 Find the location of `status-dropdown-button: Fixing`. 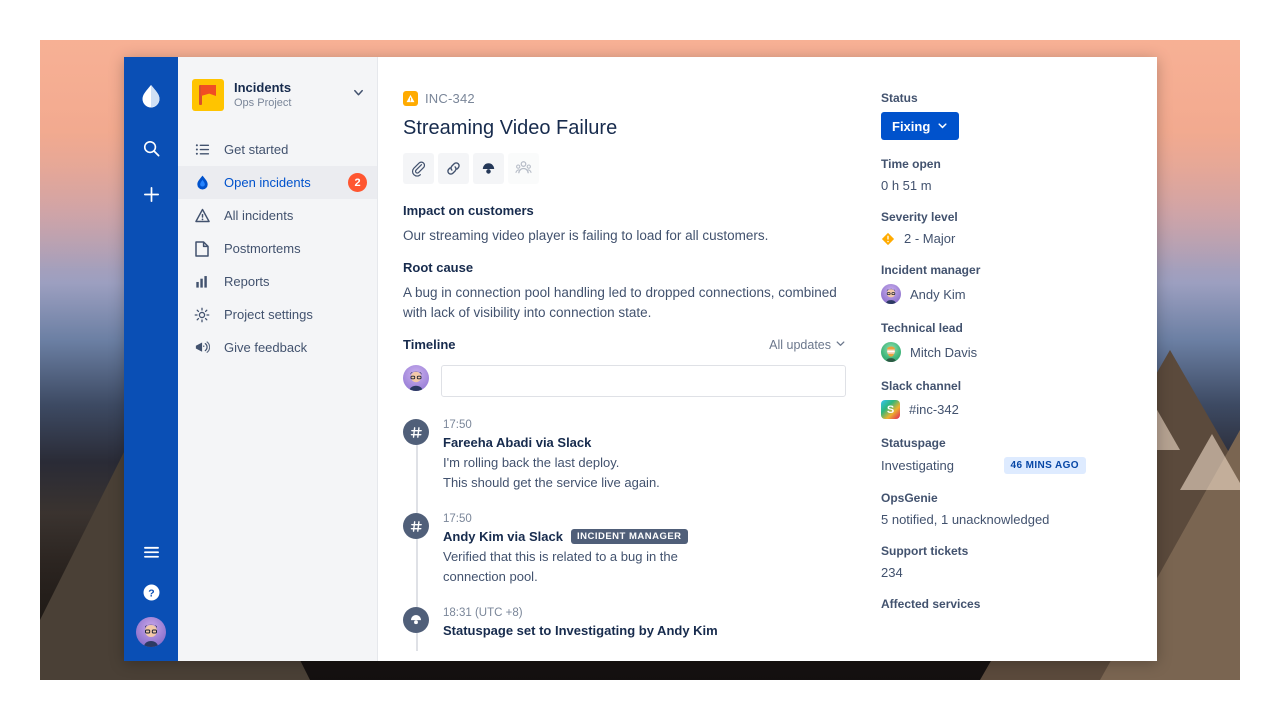

status-dropdown-button: Fixing is located at coordinates (920, 126).